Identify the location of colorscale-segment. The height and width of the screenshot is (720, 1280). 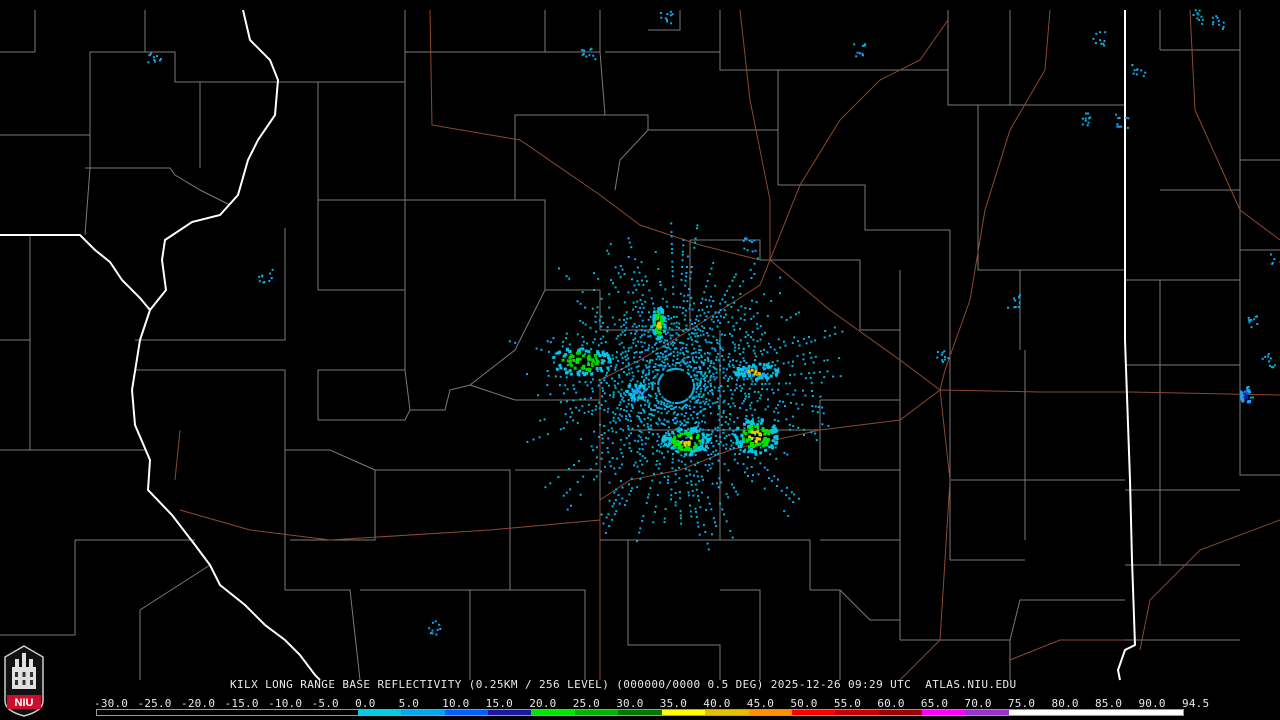
(857, 712).